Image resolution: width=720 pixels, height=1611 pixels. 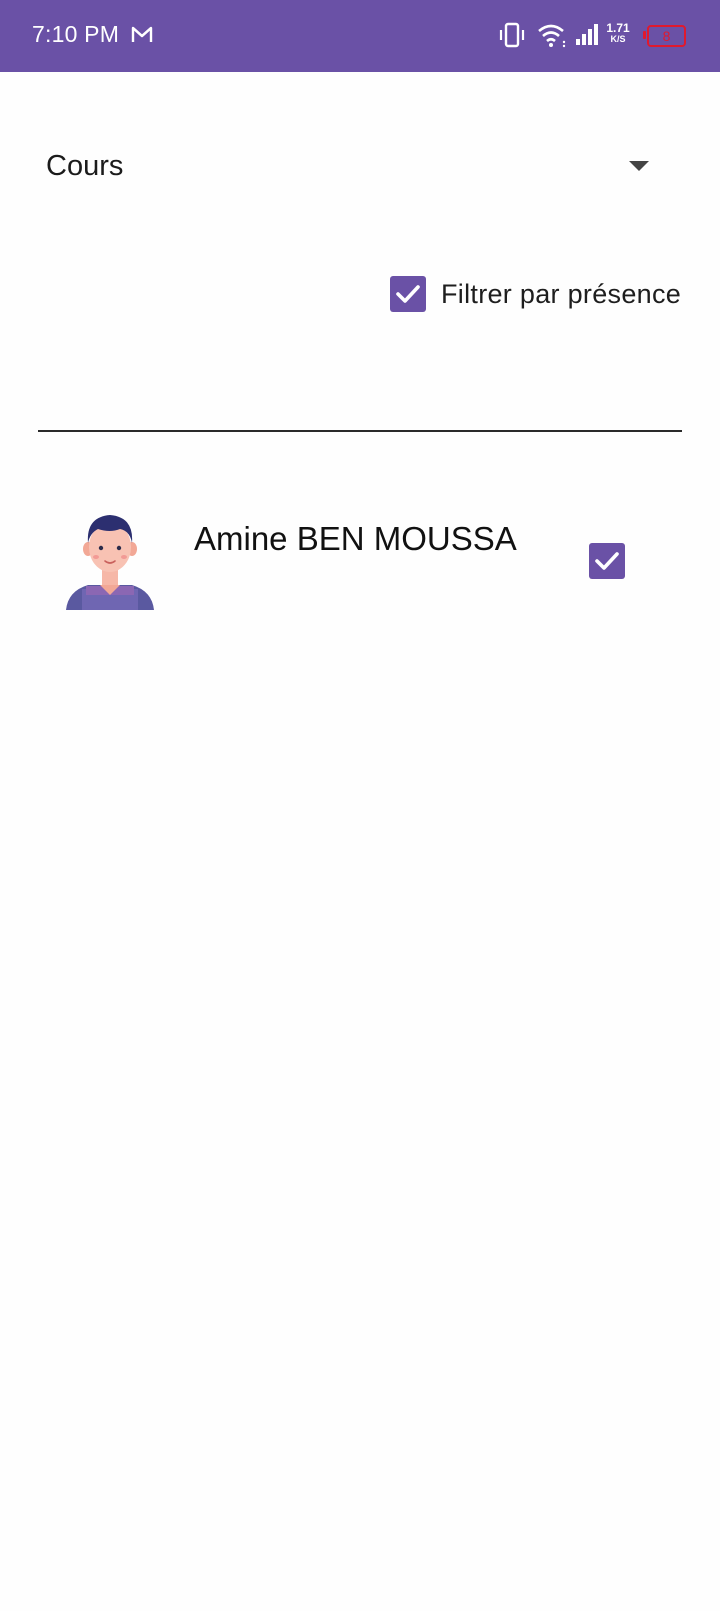 I want to click on filter-presence-label: Filtrer par présence, so click(x=561, y=294).